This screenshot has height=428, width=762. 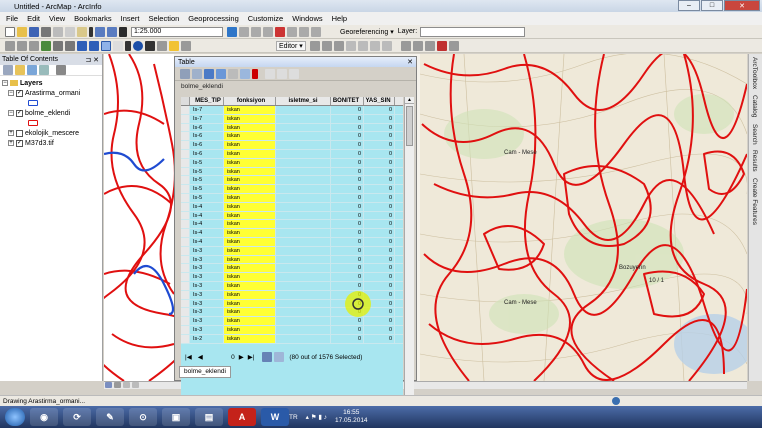 What do you see at coordinates (292, 137) in the screenshot?
I see `table-row: Is-6 iskan 0 0` at bounding box center [292, 137].